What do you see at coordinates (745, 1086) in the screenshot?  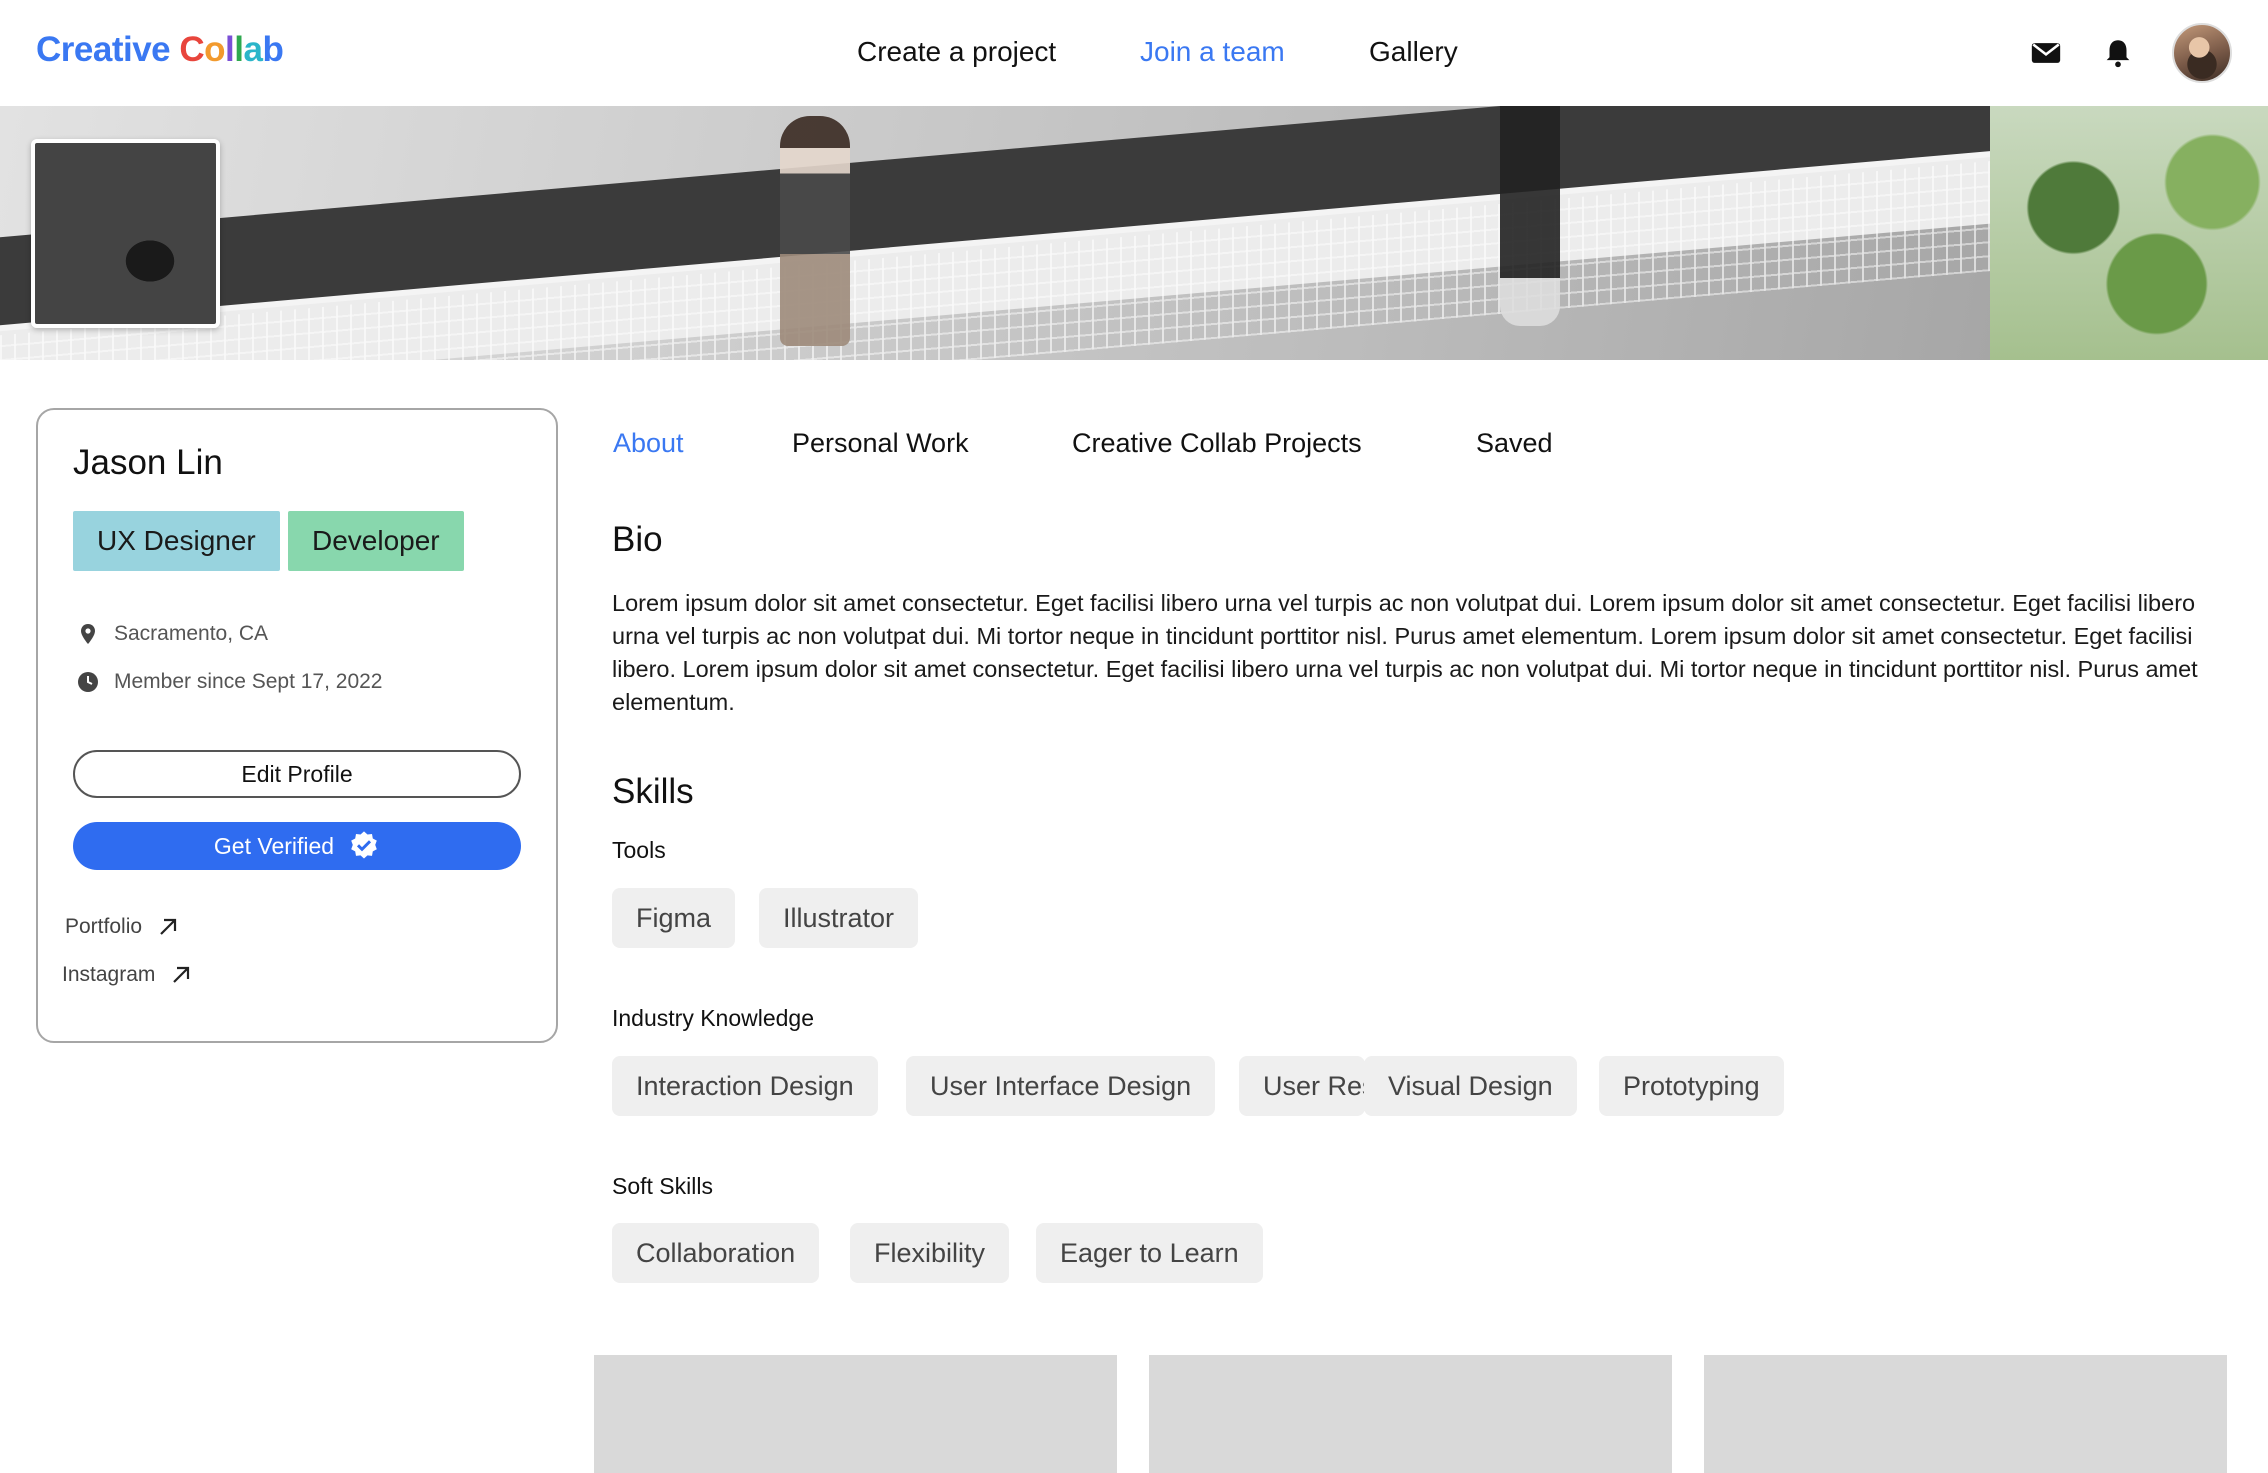 I see `skill-chip: Interaction Design` at bounding box center [745, 1086].